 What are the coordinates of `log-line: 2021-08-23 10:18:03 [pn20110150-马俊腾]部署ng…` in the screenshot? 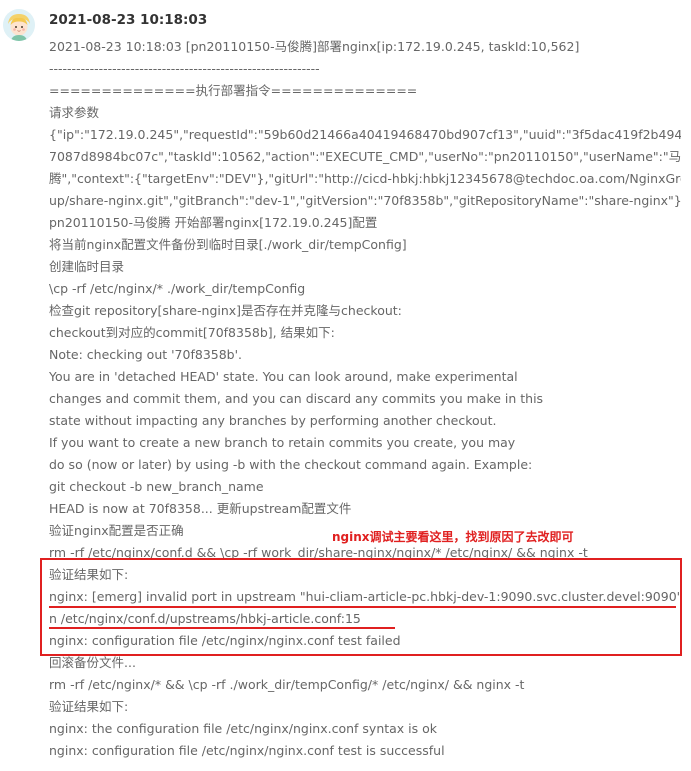 It's located at (314, 46).